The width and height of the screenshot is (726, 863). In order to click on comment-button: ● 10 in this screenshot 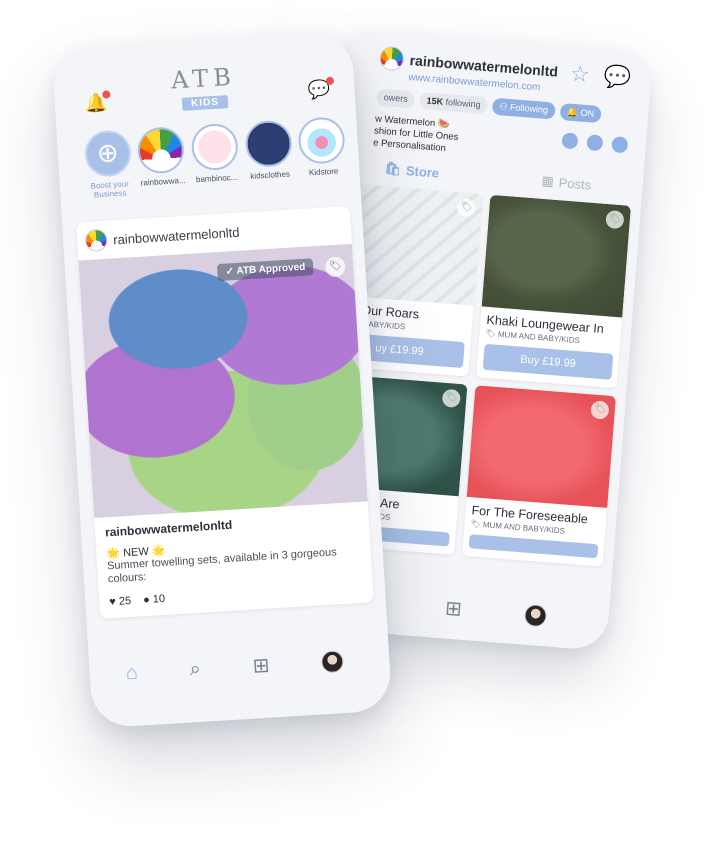, I will do `click(154, 599)`.